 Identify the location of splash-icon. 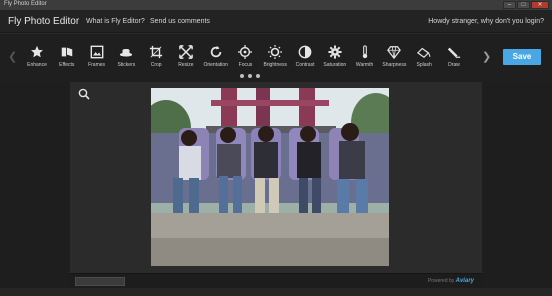
(424, 52).